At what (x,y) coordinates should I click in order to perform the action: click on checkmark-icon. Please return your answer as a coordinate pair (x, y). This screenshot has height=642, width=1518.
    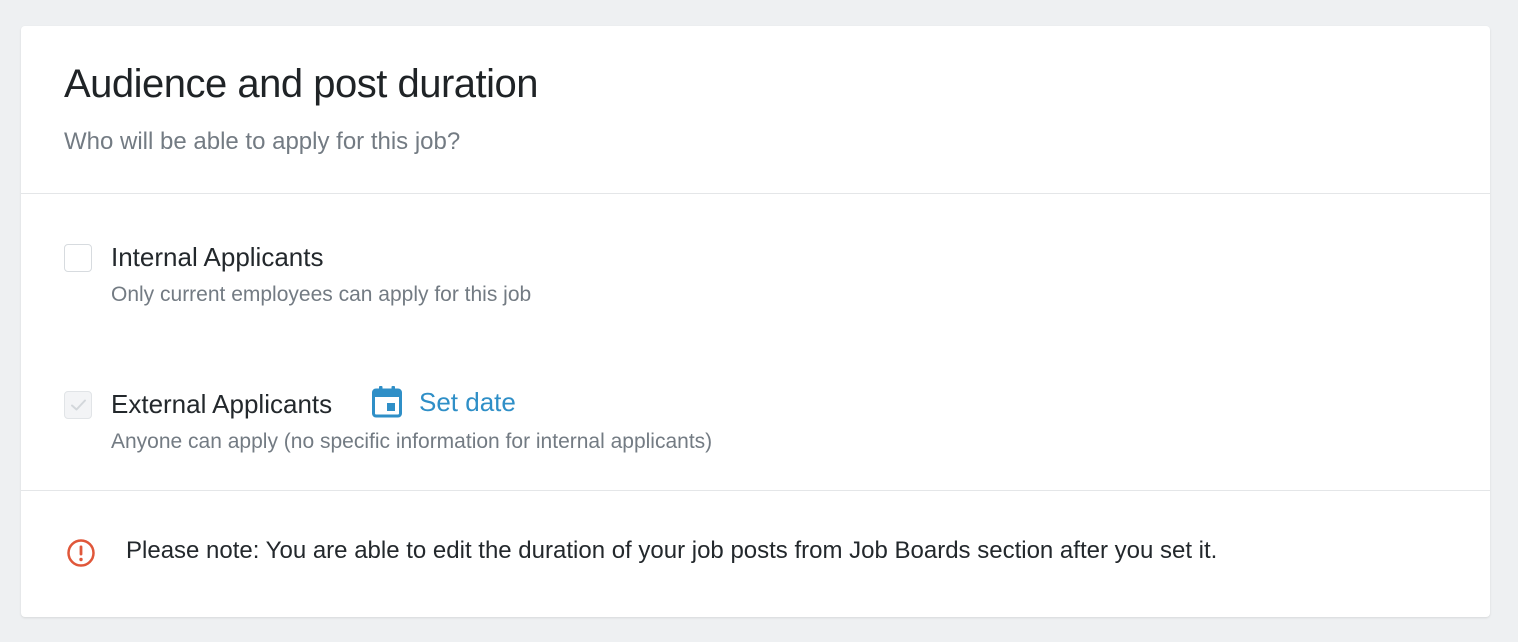
    Looking at the image, I should click on (78, 405).